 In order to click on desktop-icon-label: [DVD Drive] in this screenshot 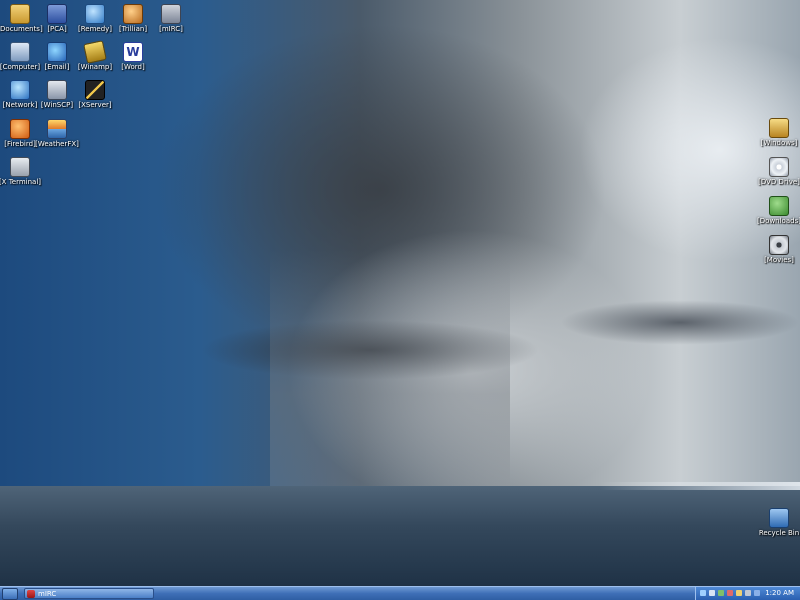, I will do `click(779, 182)`.